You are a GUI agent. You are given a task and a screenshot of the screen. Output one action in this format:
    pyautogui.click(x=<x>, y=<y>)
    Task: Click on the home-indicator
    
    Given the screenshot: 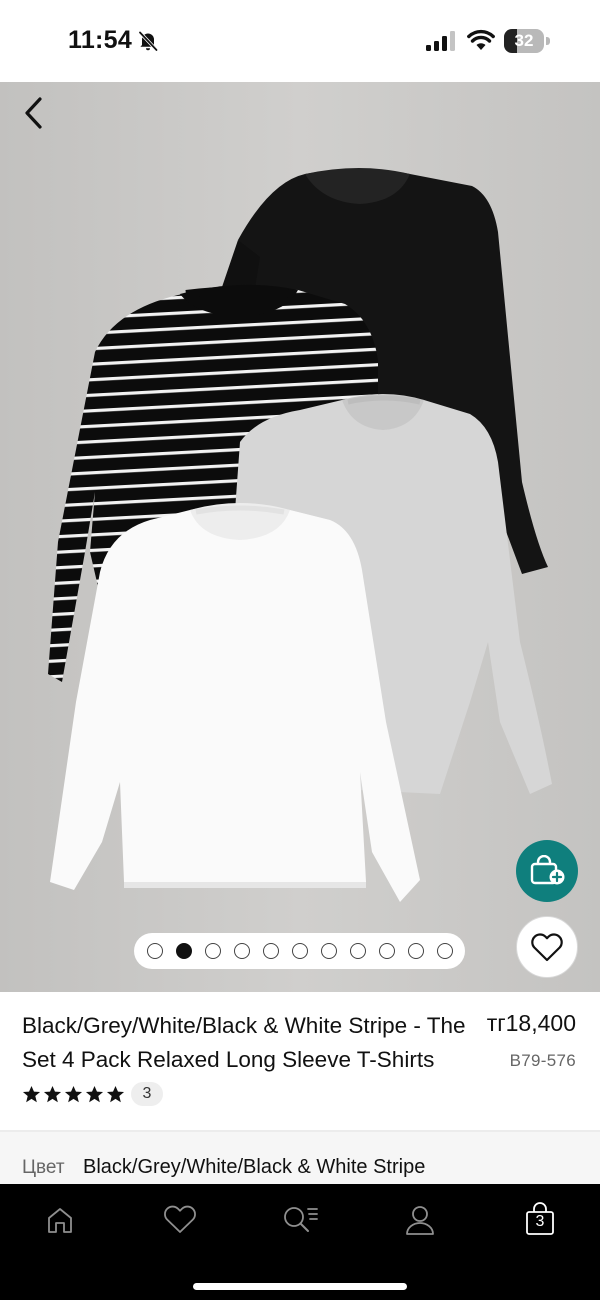 What is the action you would take?
    pyautogui.click(x=300, y=1286)
    